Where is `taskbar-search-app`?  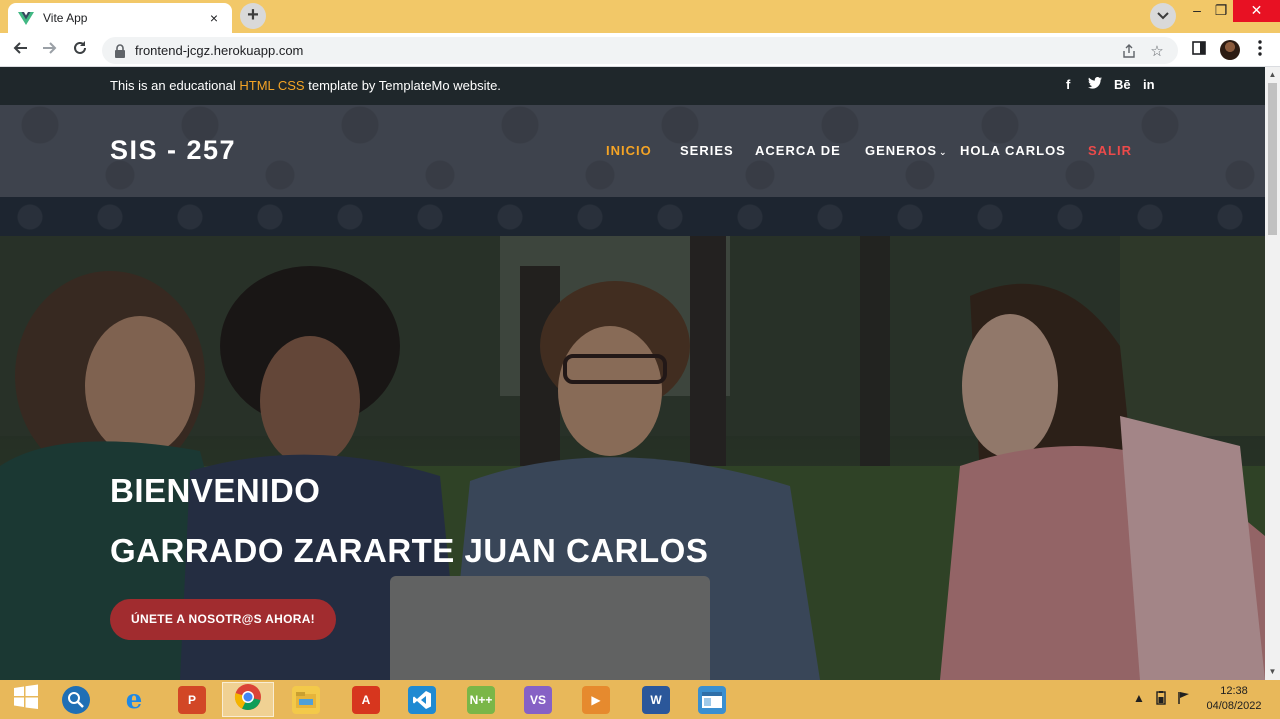 taskbar-search-app is located at coordinates (76, 699).